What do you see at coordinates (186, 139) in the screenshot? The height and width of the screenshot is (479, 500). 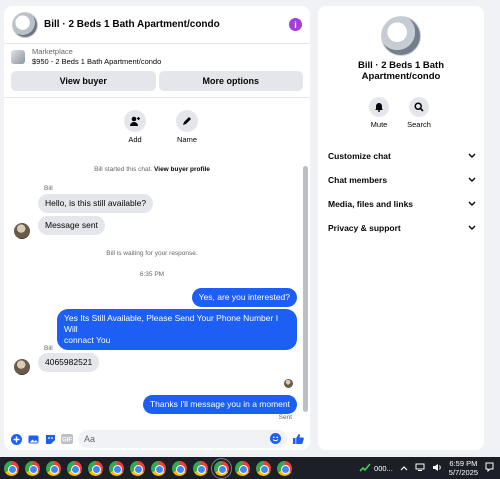 I see `name-label: Name` at bounding box center [186, 139].